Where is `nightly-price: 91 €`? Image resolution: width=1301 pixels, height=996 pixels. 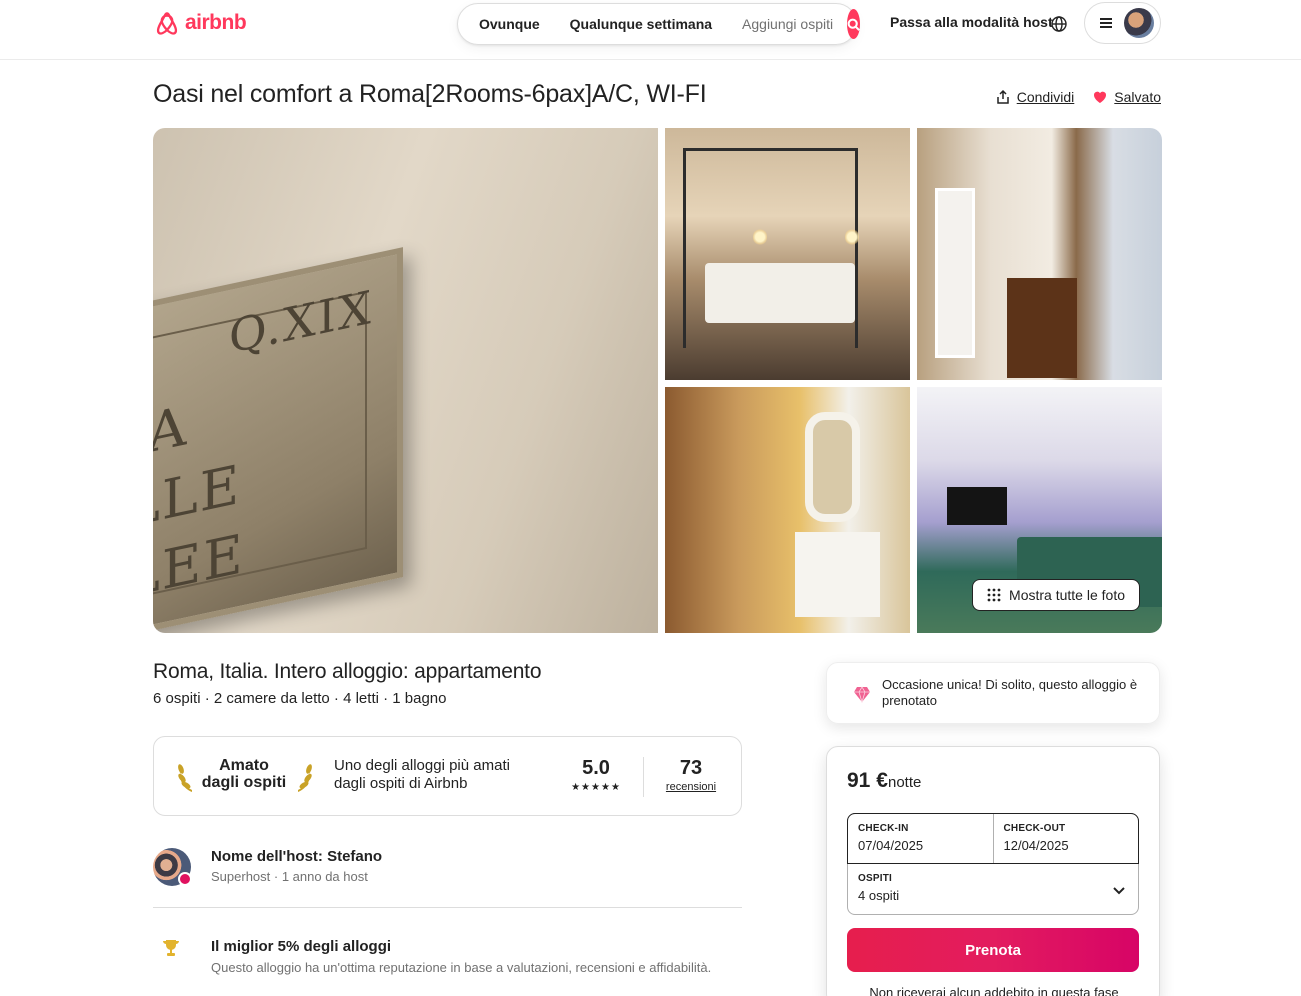 nightly-price: 91 € is located at coordinates (867, 780).